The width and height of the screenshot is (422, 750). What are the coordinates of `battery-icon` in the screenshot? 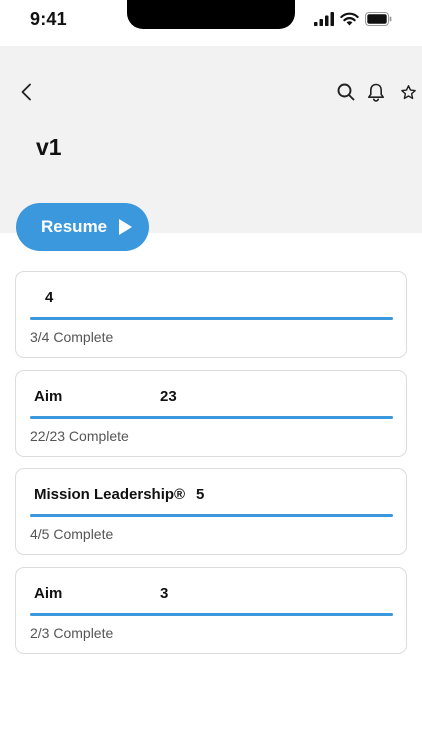 It's located at (378, 19).